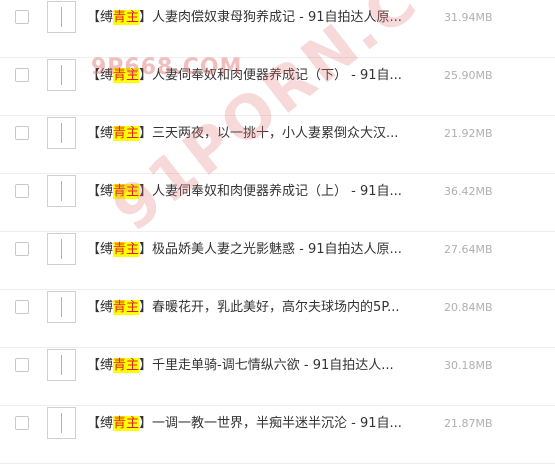 The width and height of the screenshot is (555, 464). What do you see at coordinates (468, 17) in the screenshot?
I see `file-size: 31.94MB` at bounding box center [468, 17].